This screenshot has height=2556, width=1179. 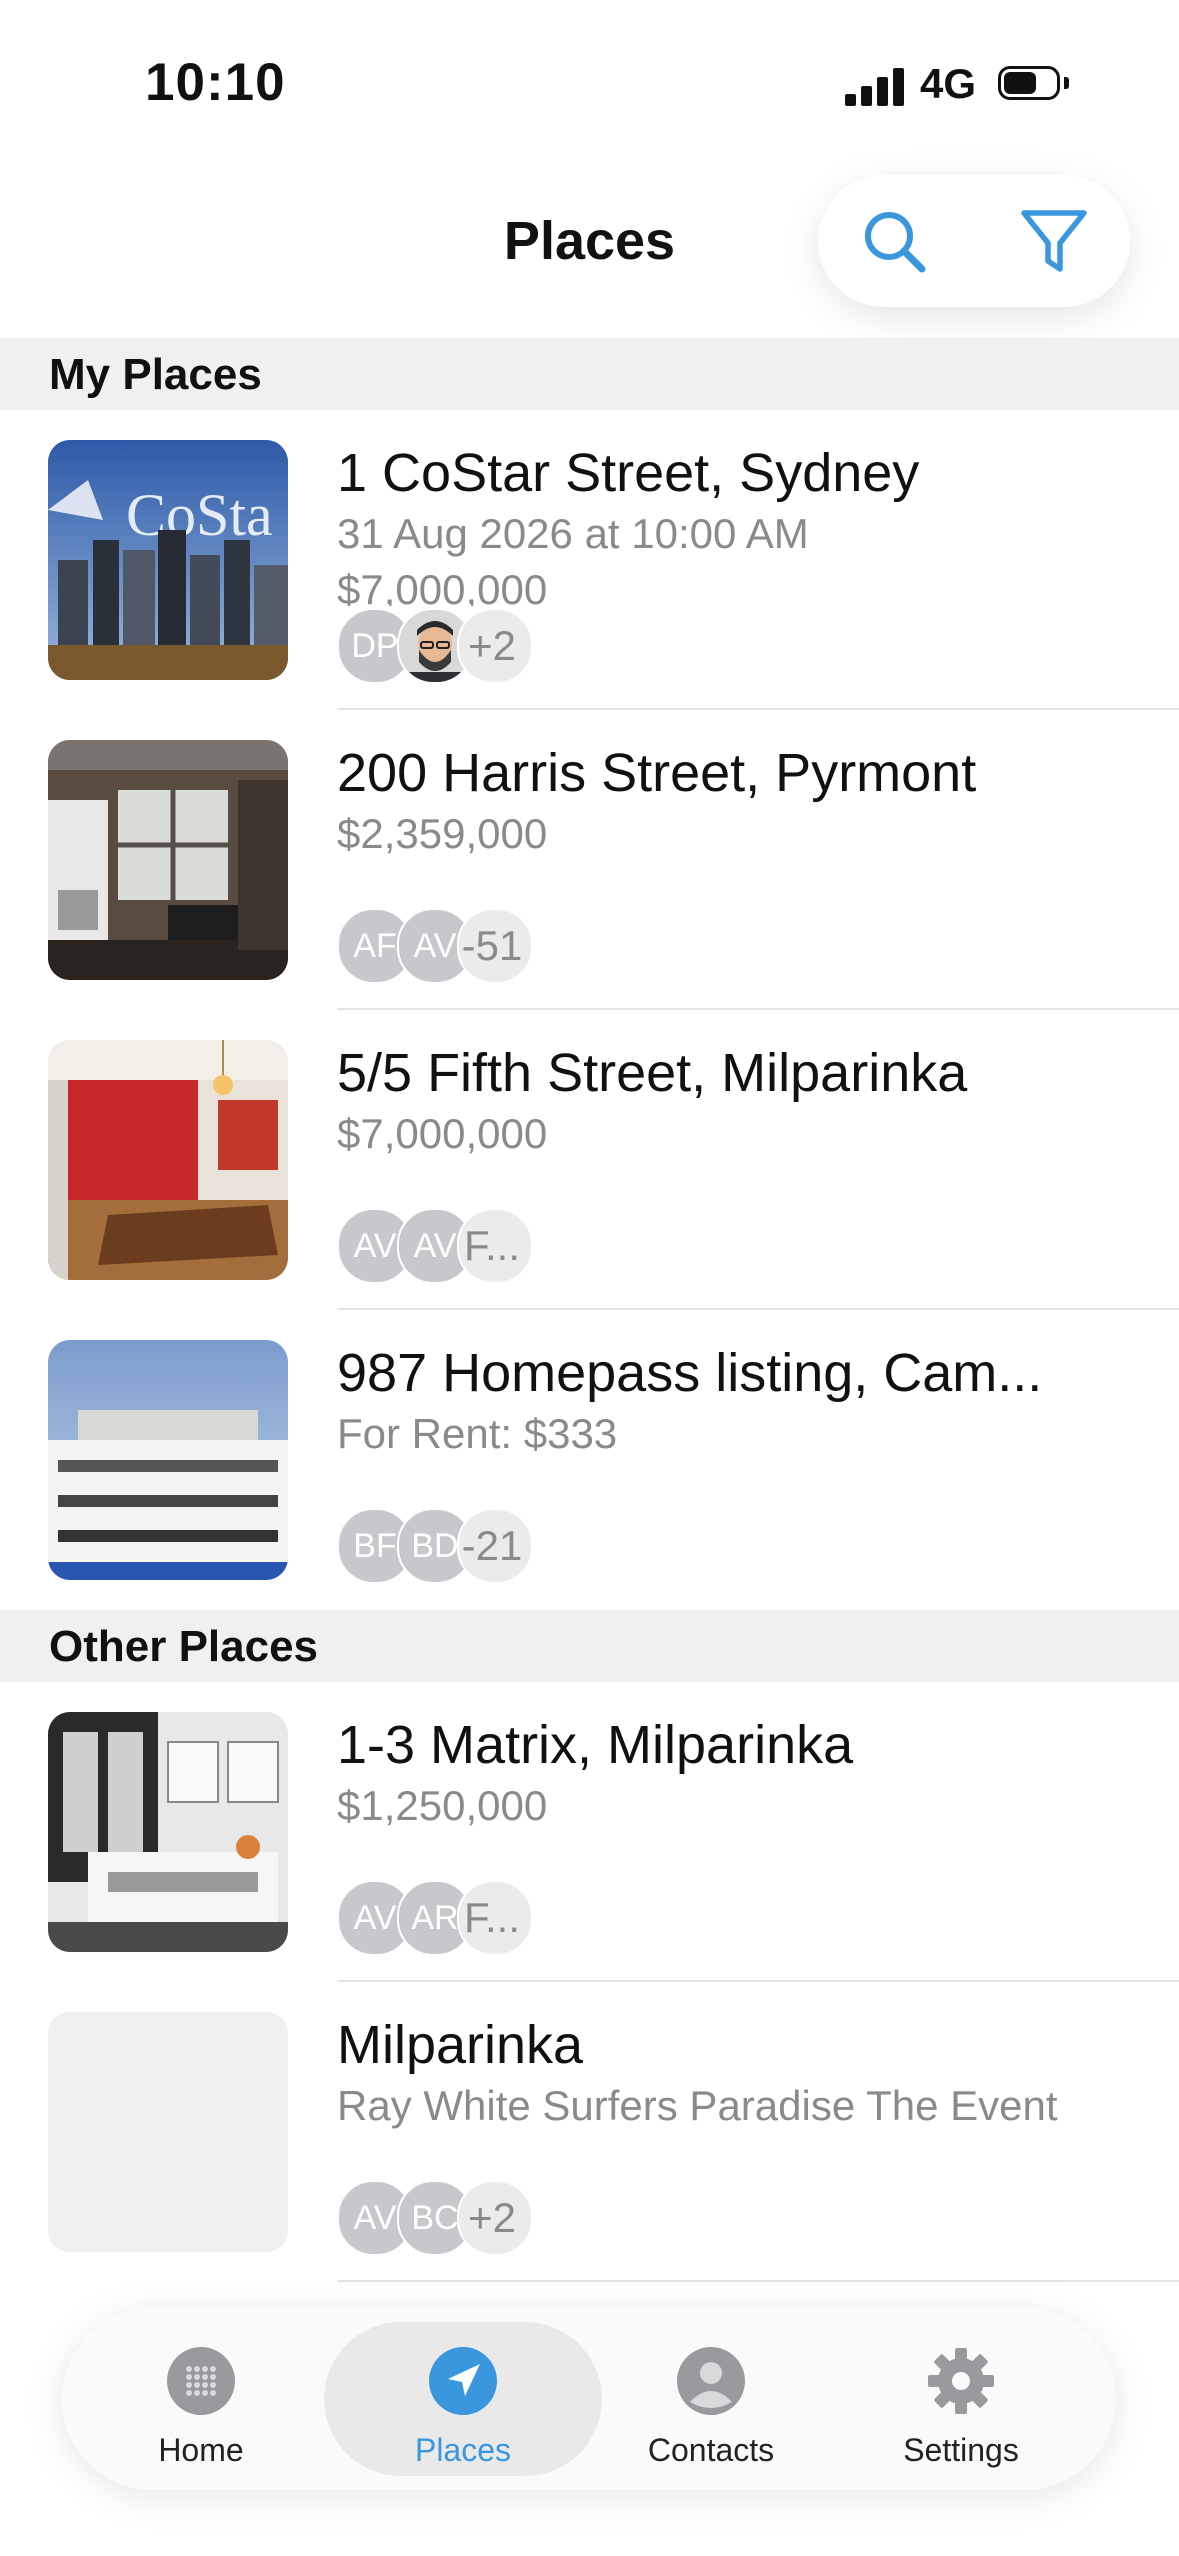 What do you see at coordinates (168, 560) in the screenshot?
I see `place-thumbnail: CoSta` at bounding box center [168, 560].